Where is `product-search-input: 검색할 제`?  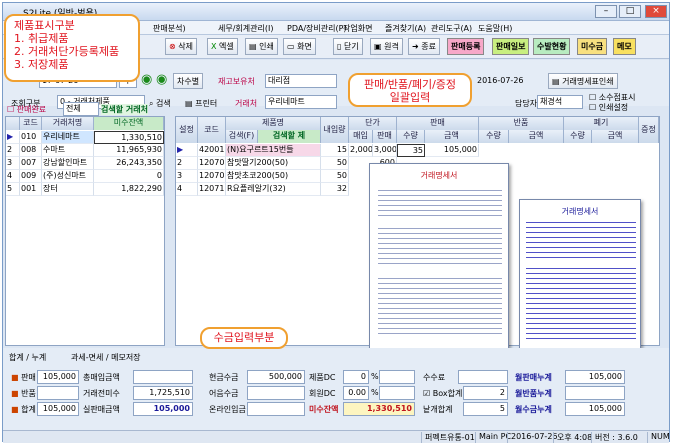
product-search-input: 검색할 제 is located at coordinates (289, 136).